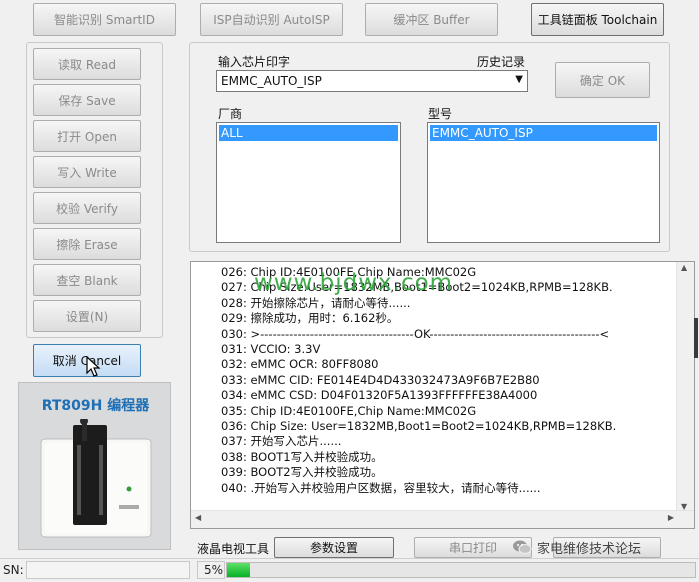 The width and height of the screenshot is (699, 582). I want to click on progress-bar, so click(461, 570).